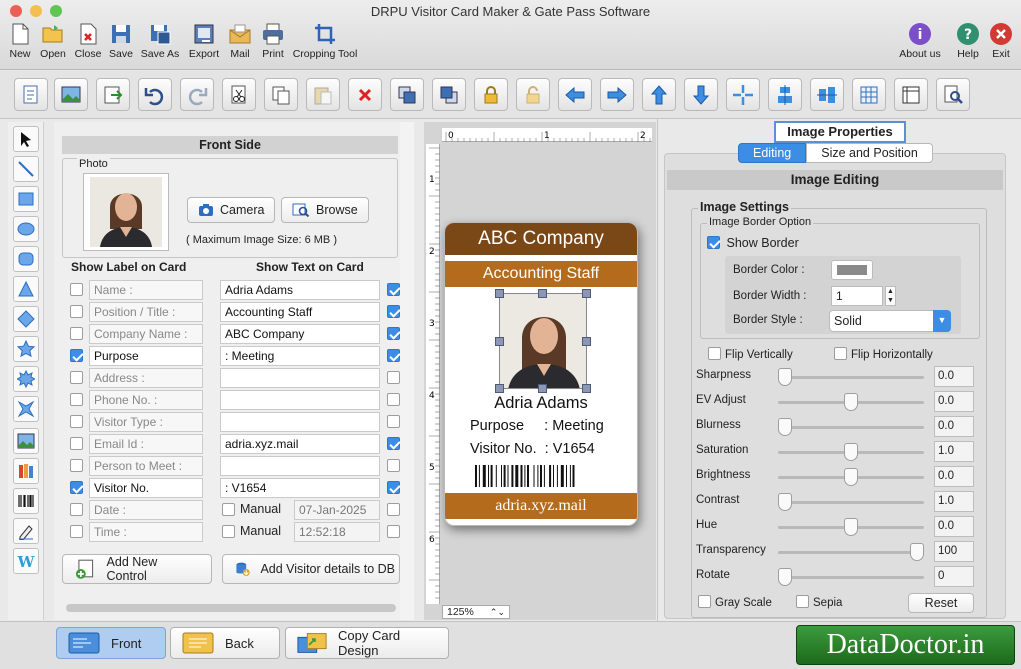 This screenshot has width=1021, height=669. I want to click on field-label: Name :, so click(146, 290).